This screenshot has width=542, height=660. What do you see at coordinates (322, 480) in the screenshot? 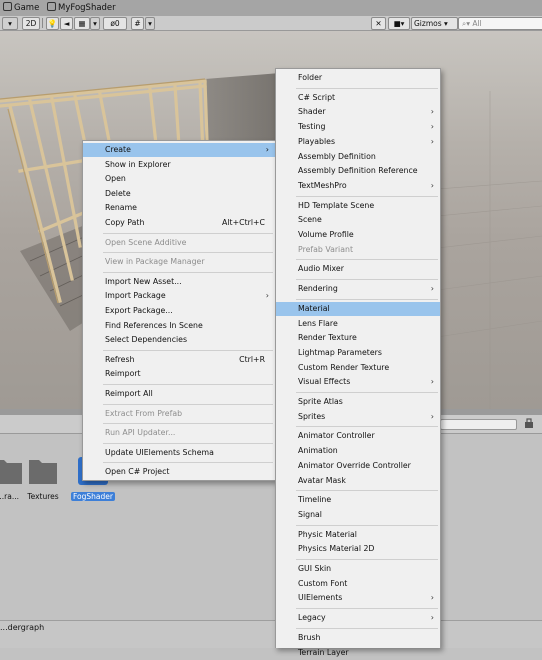
I see `menu-item-label: Avatar Mask` at bounding box center [322, 480].